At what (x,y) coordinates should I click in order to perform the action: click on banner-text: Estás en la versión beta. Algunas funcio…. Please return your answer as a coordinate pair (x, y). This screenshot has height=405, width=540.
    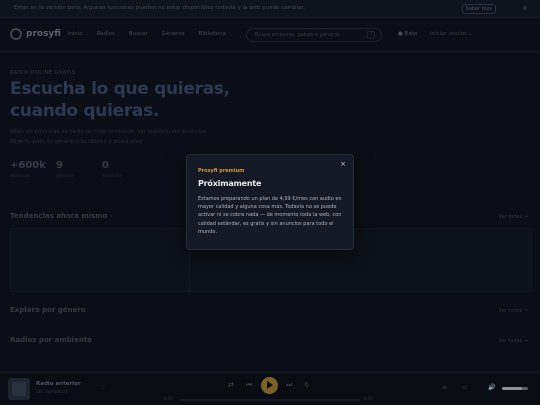
    Looking at the image, I should click on (159, 8).